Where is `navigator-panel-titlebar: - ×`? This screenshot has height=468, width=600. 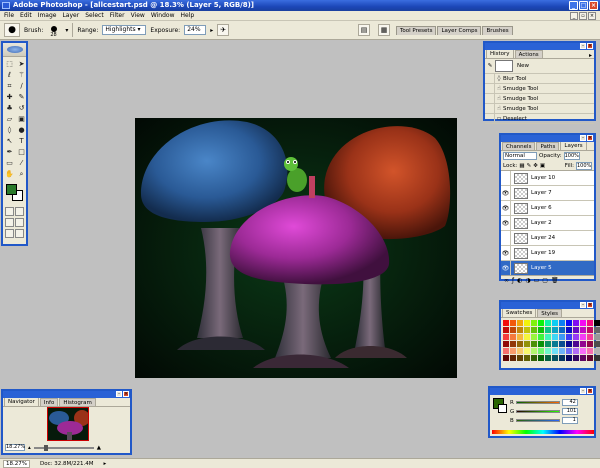
navigator-panel-titlebar: - × is located at coordinates (66, 394).